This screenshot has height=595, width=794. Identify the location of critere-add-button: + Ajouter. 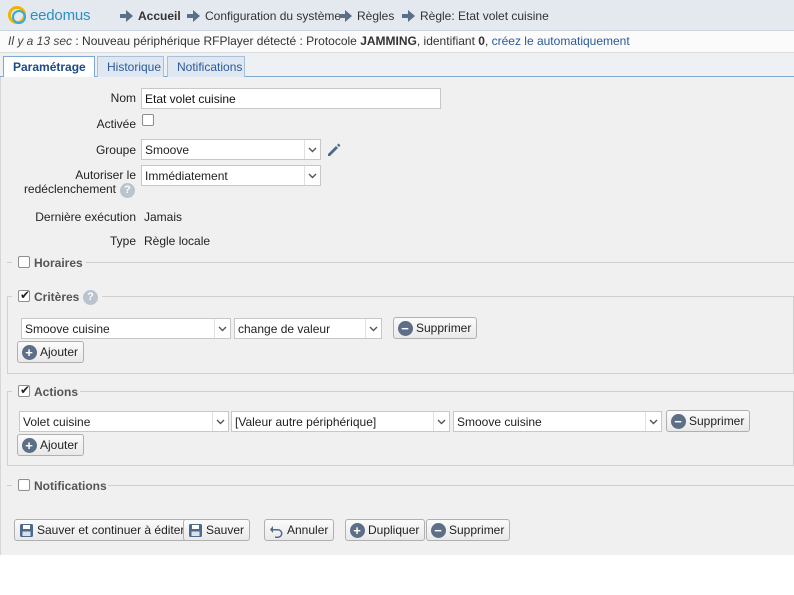
(51, 352).